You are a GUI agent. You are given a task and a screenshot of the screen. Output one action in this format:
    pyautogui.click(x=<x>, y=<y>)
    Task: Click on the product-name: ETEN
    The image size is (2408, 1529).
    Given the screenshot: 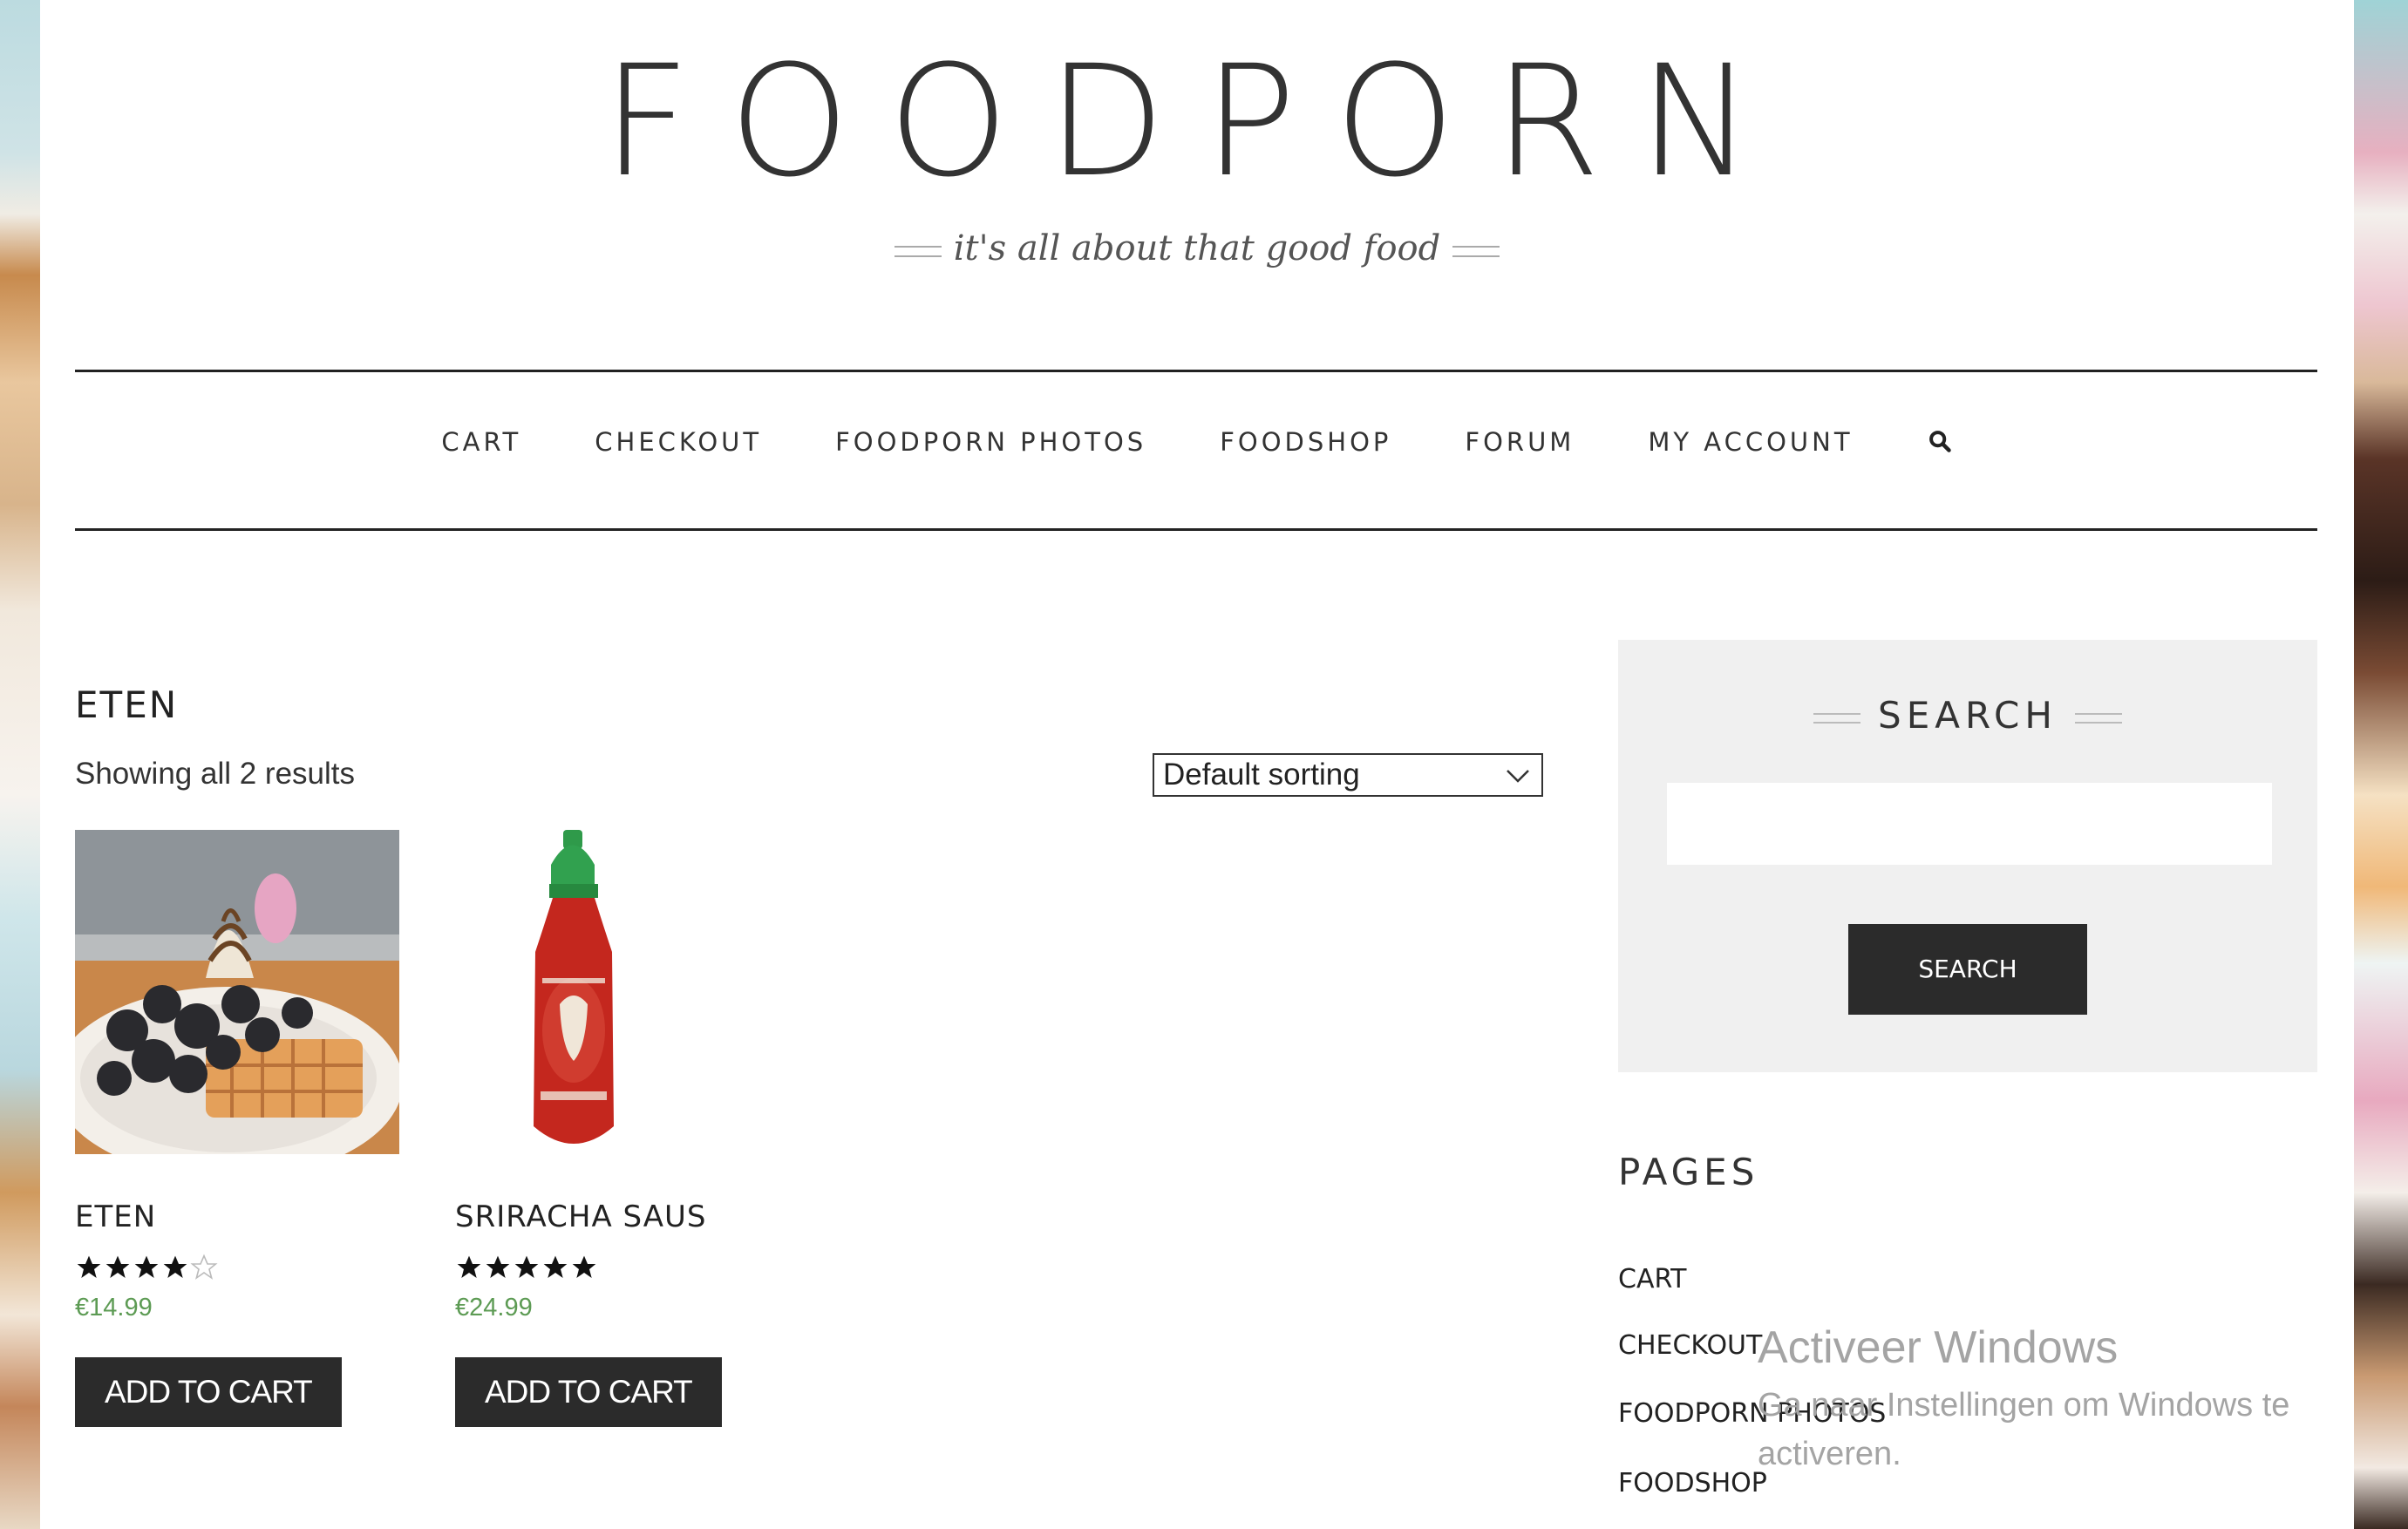 What is the action you would take?
    pyautogui.click(x=237, y=1216)
    